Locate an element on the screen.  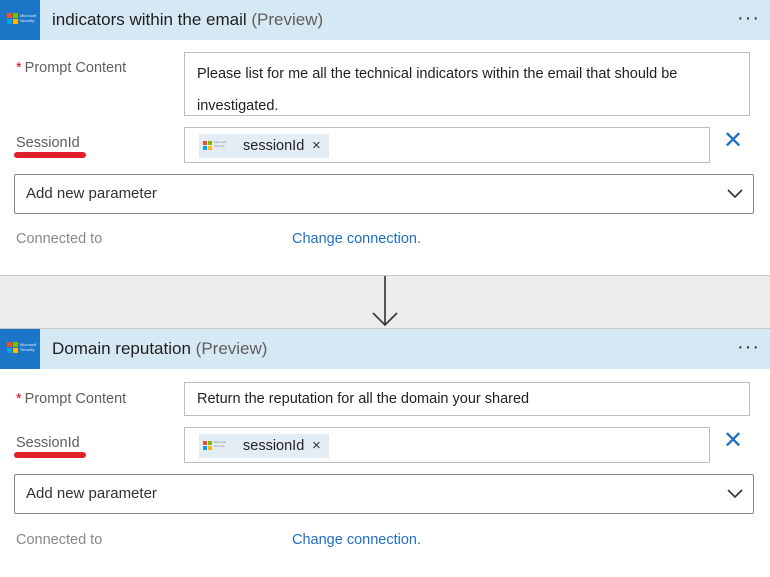
action-title: Domain reputation (Preview) is located at coordinates (159, 349).